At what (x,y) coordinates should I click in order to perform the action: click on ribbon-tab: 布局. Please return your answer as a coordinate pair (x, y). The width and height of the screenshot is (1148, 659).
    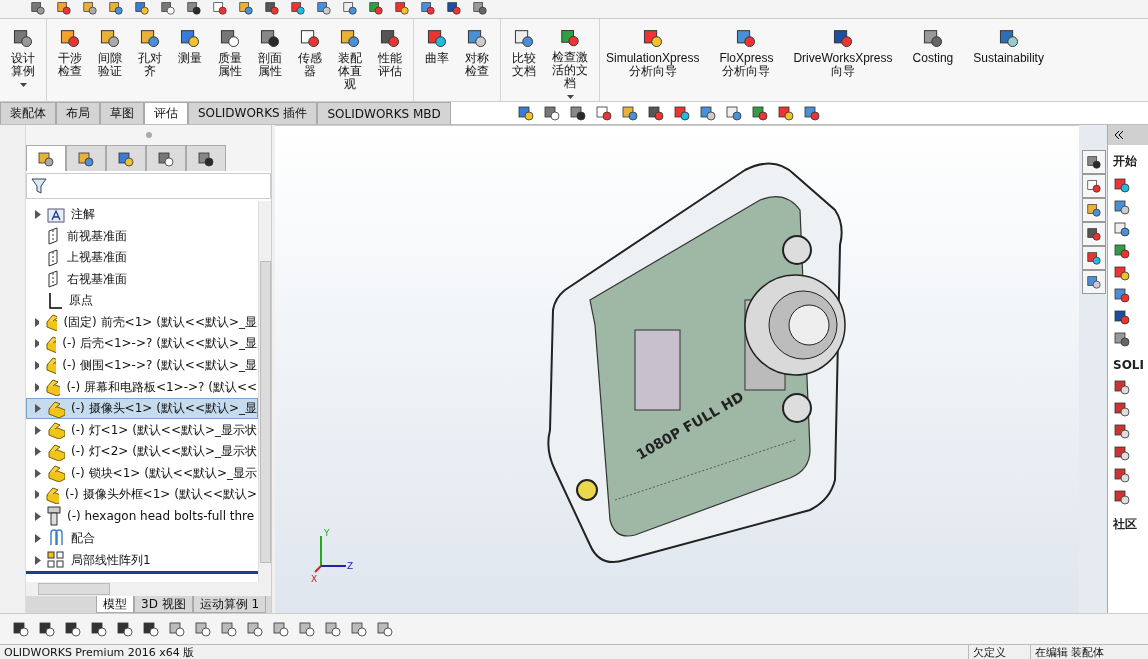
    Looking at the image, I should click on (78, 113).